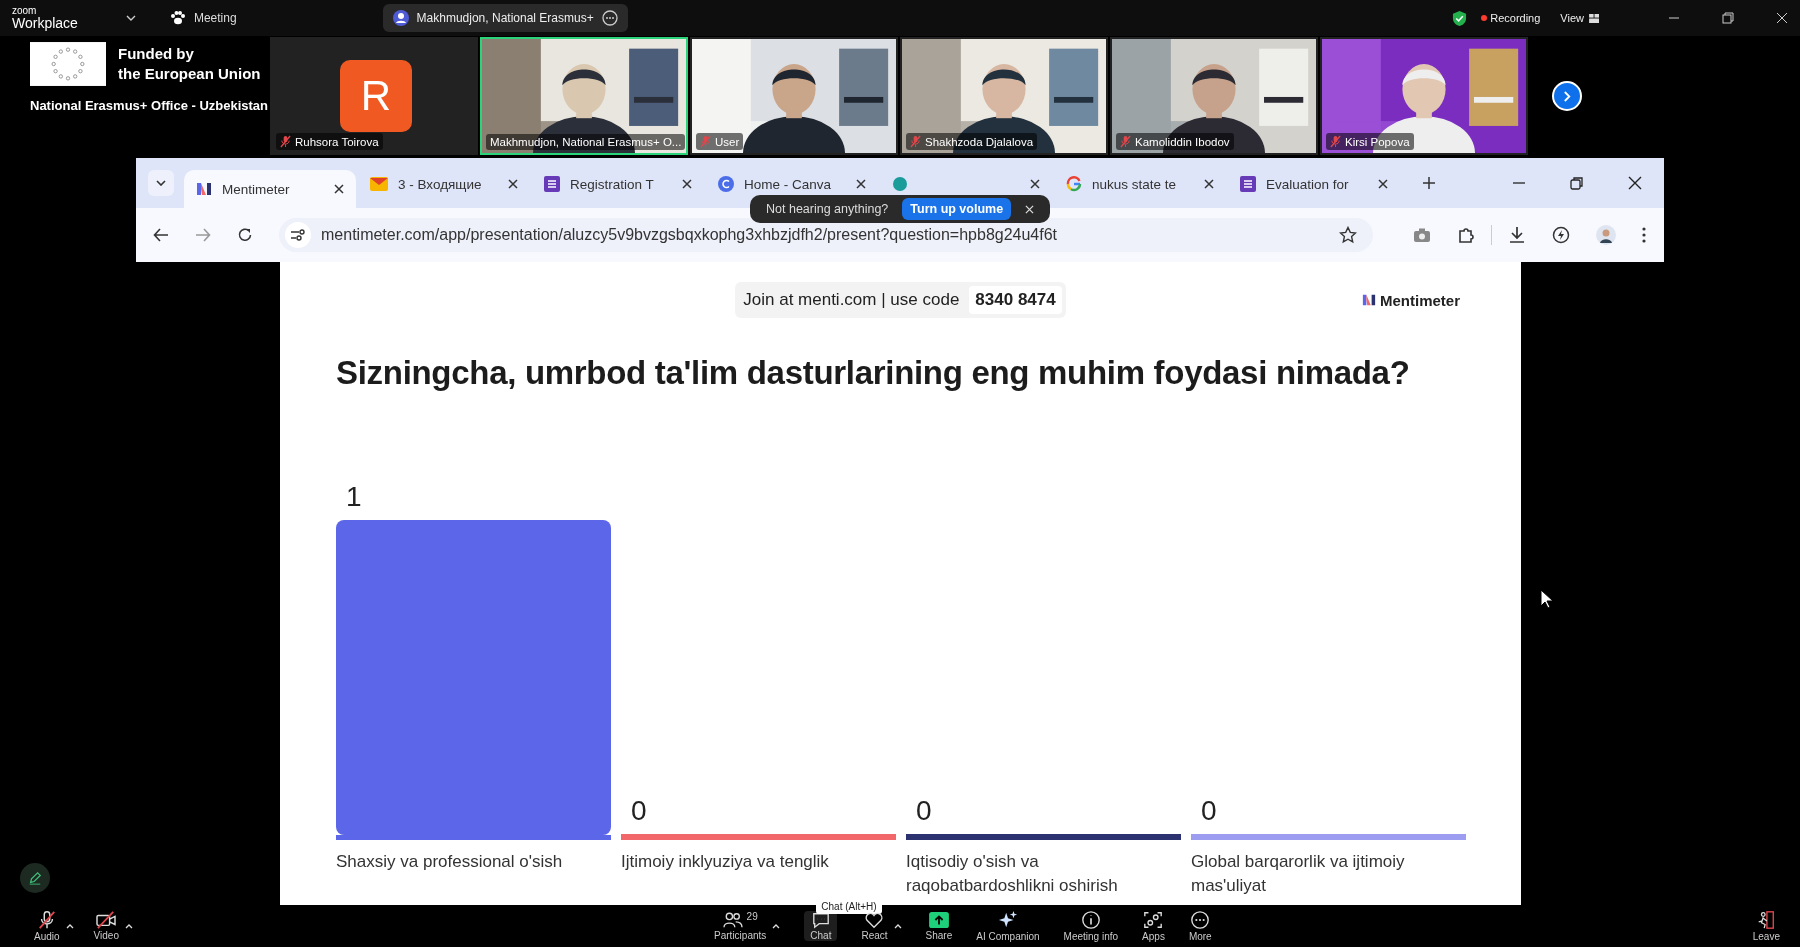 The image size is (1800, 947). I want to click on video-button: Video, so click(106, 926).